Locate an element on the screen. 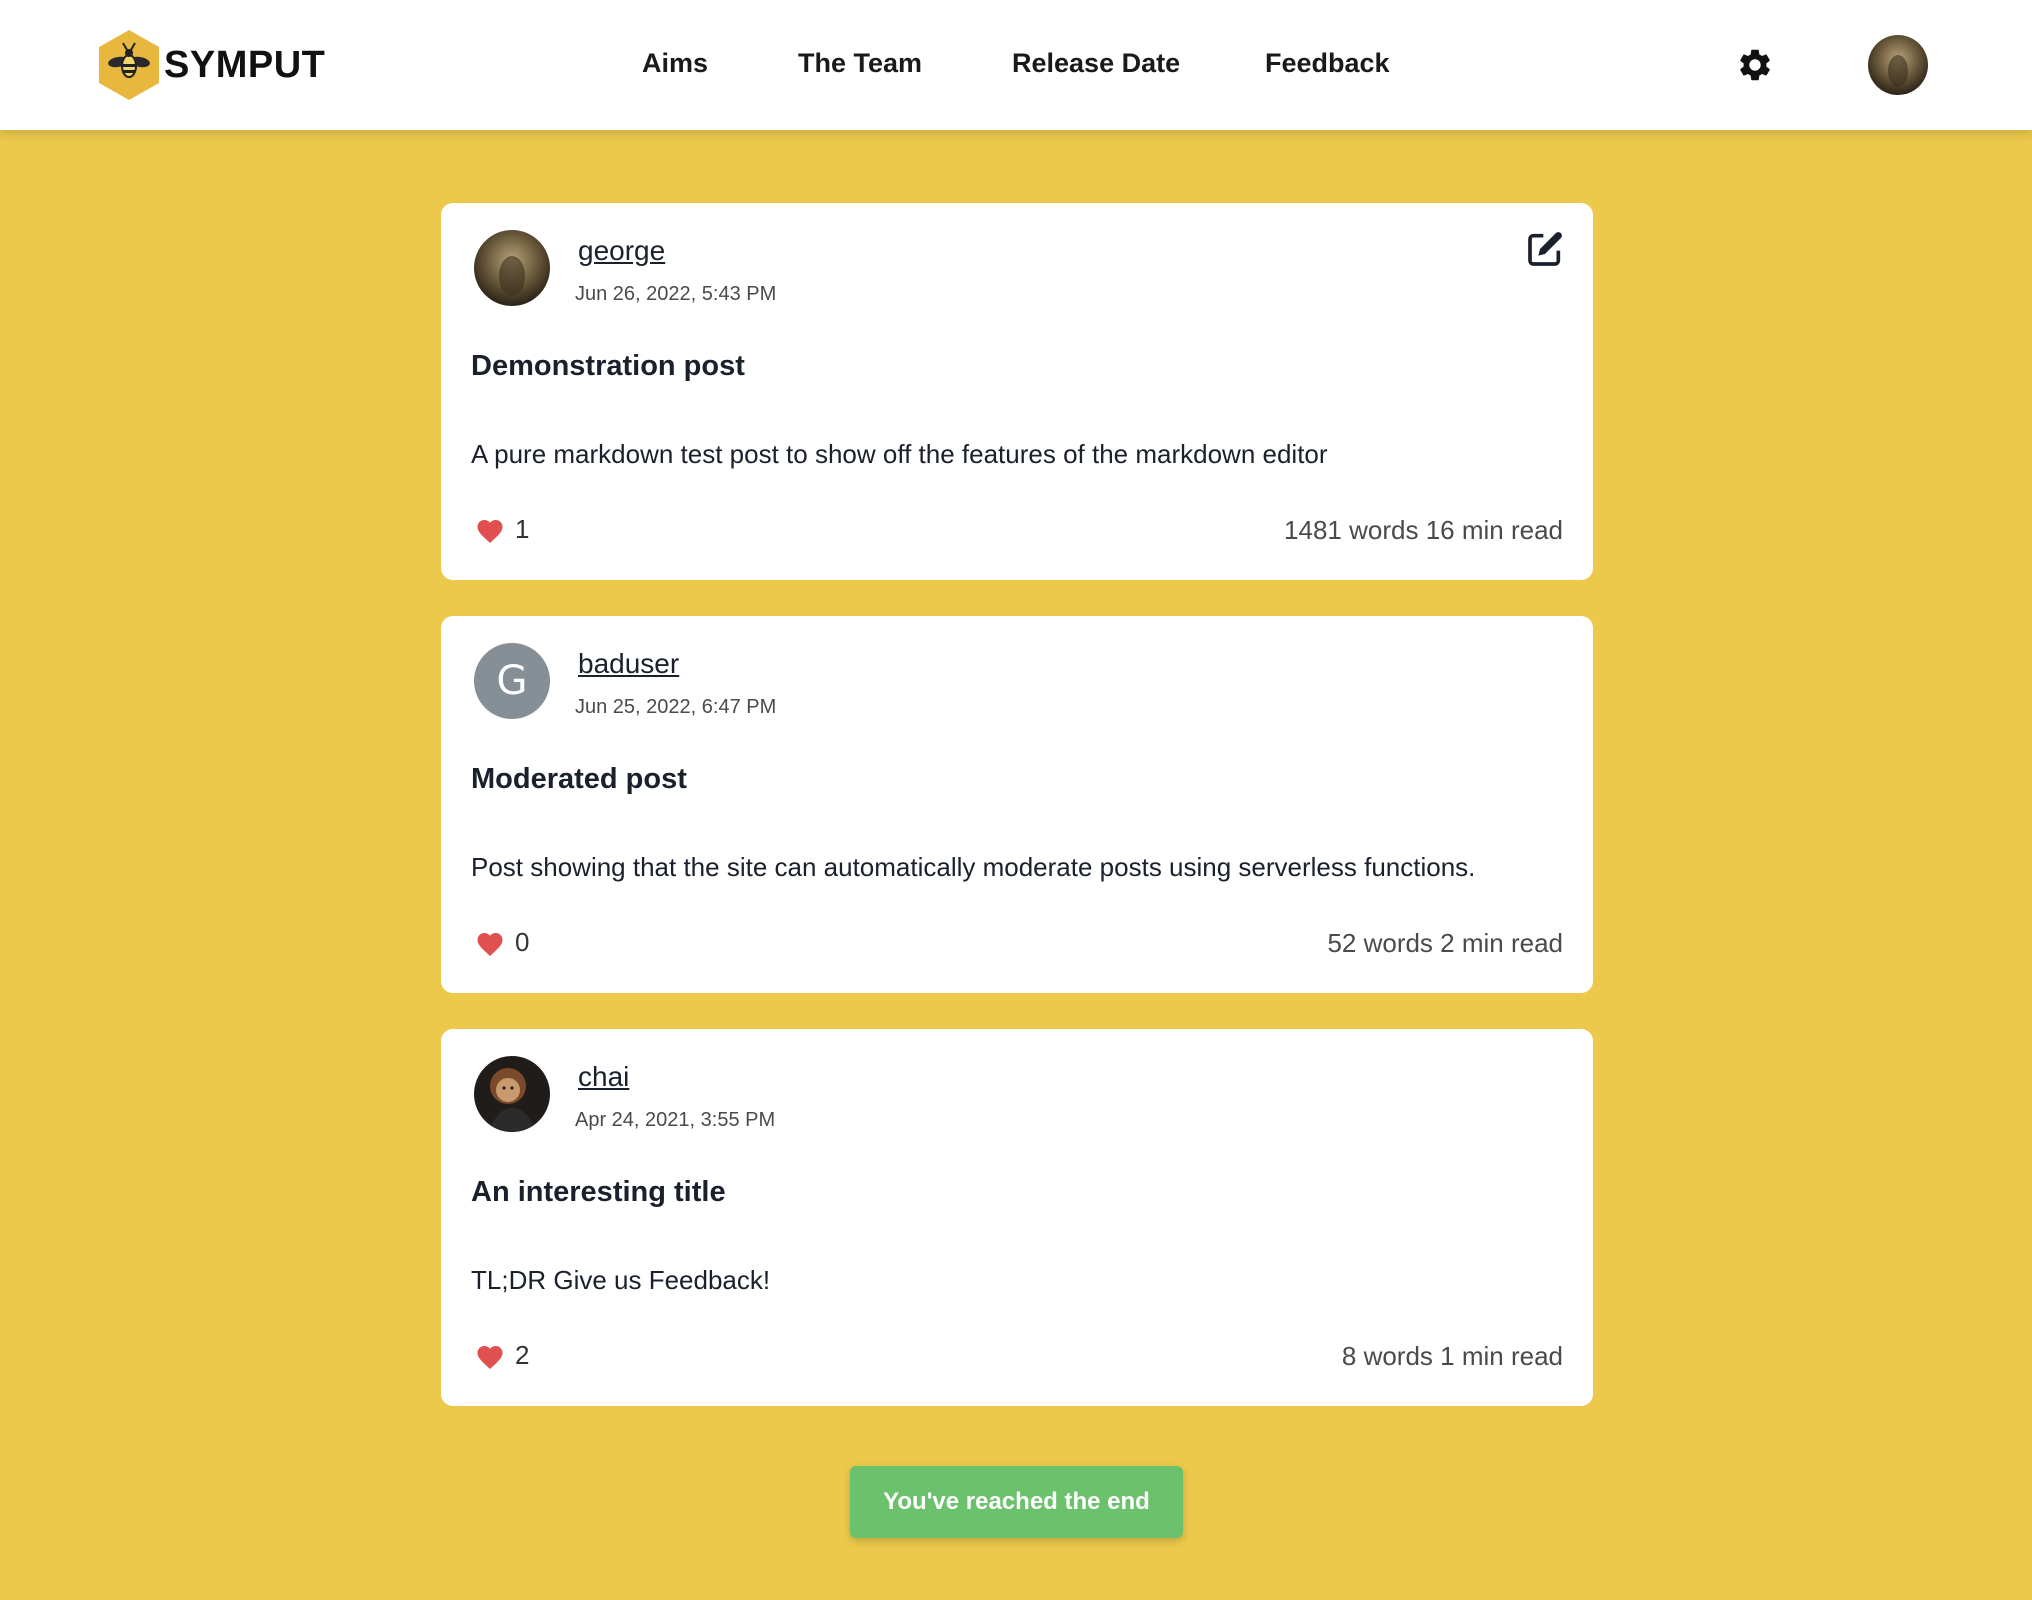 This screenshot has width=2032, height=1600. author-name: george is located at coordinates (621, 251).